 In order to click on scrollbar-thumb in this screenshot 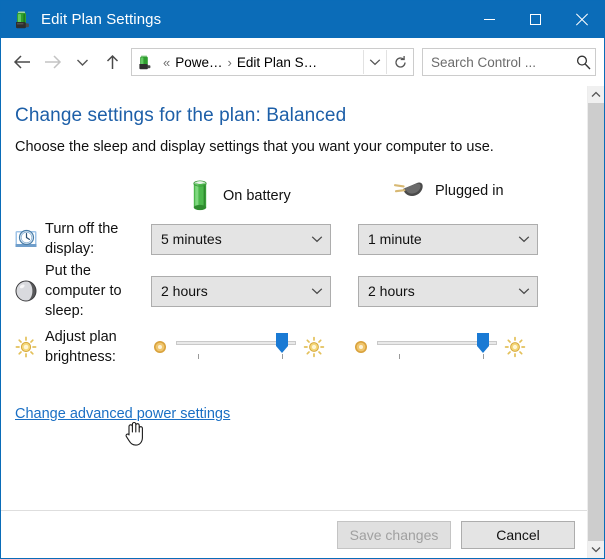, I will do `click(596, 322)`.